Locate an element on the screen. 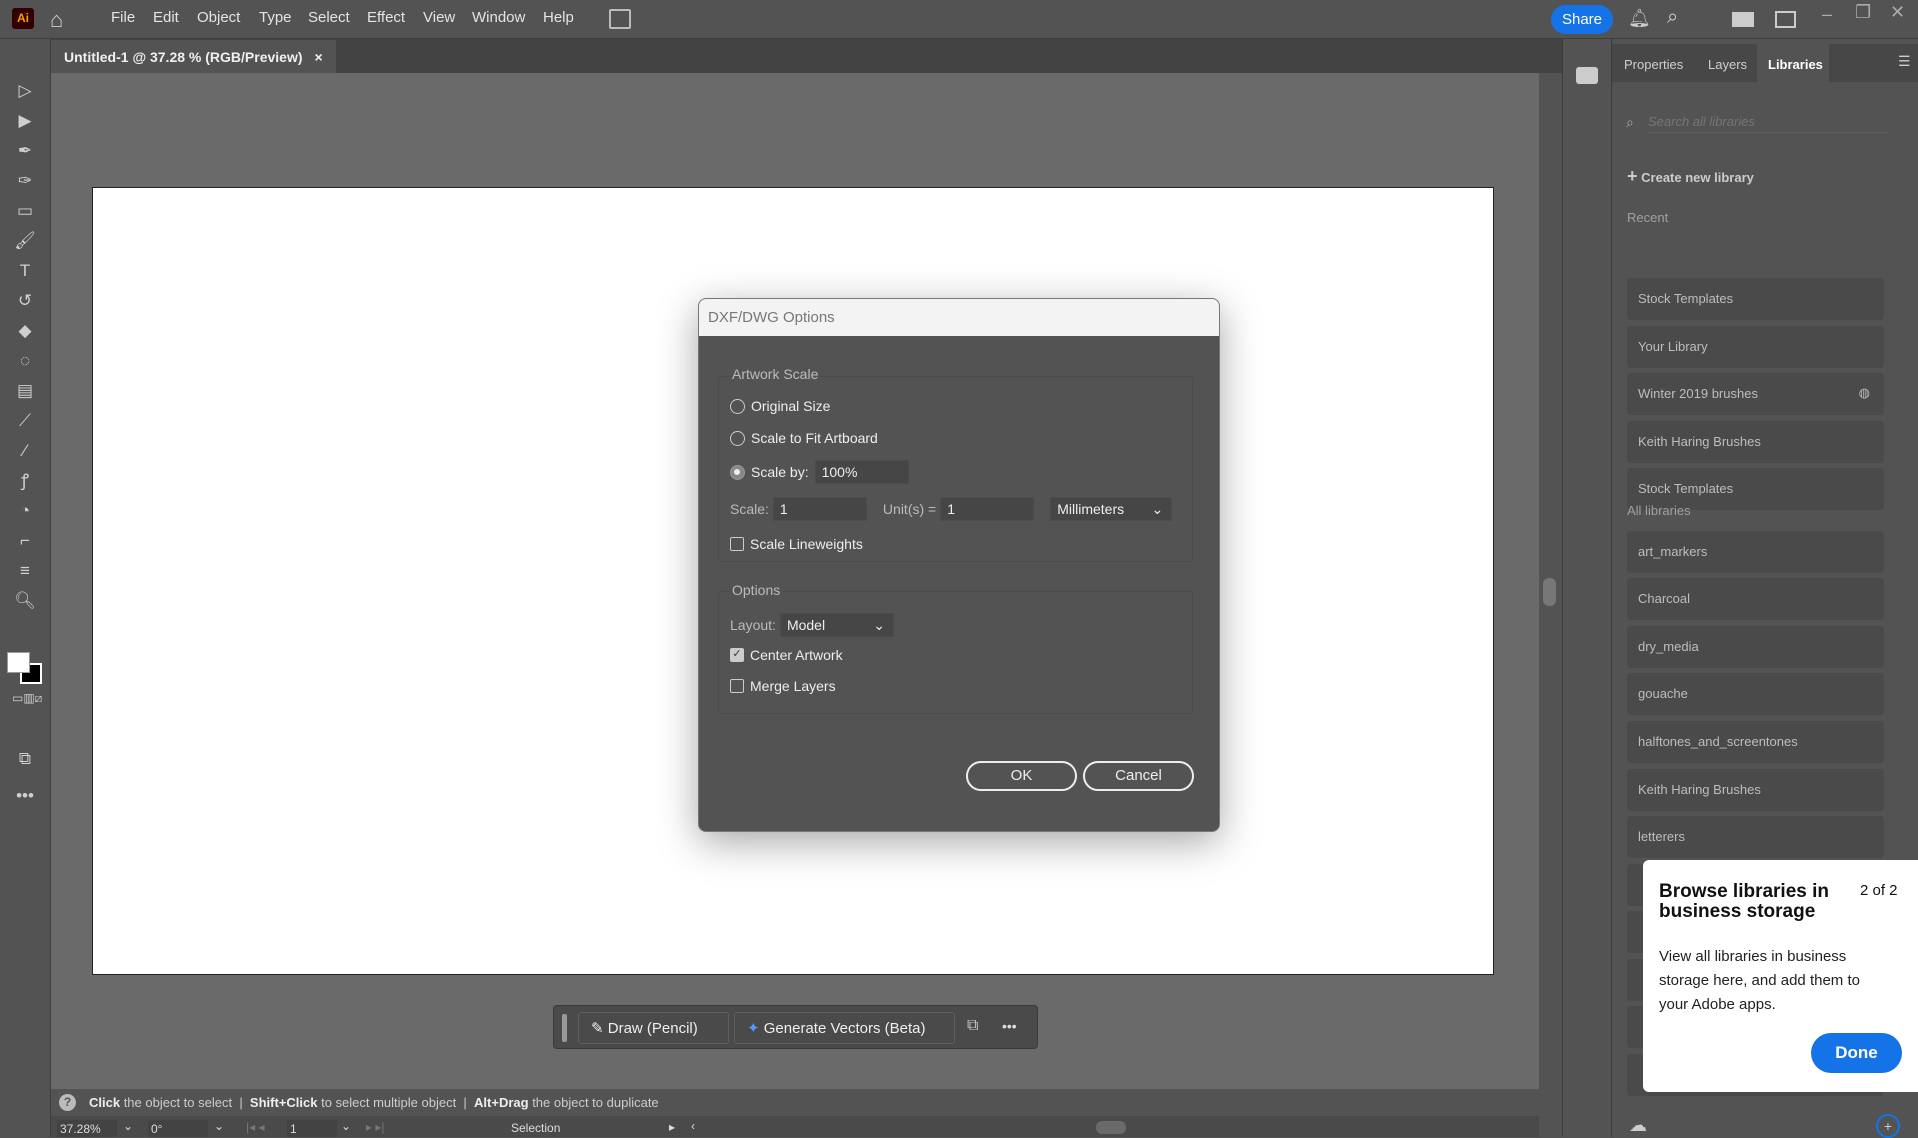  measure-tool-icon: ⟋ is located at coordinates (25, 421).